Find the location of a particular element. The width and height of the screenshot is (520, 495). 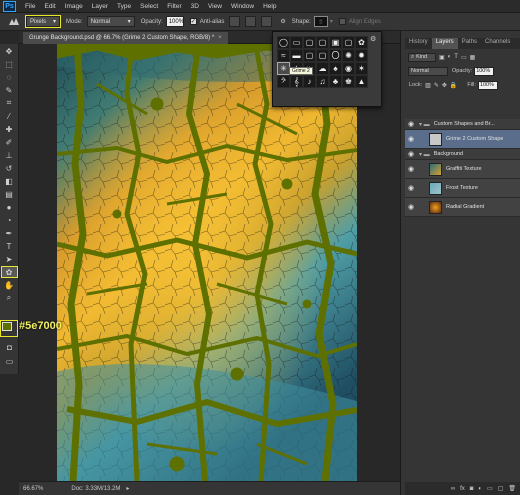

smart-object-filter-icon: ▦ is located at coordinates (473, 57).